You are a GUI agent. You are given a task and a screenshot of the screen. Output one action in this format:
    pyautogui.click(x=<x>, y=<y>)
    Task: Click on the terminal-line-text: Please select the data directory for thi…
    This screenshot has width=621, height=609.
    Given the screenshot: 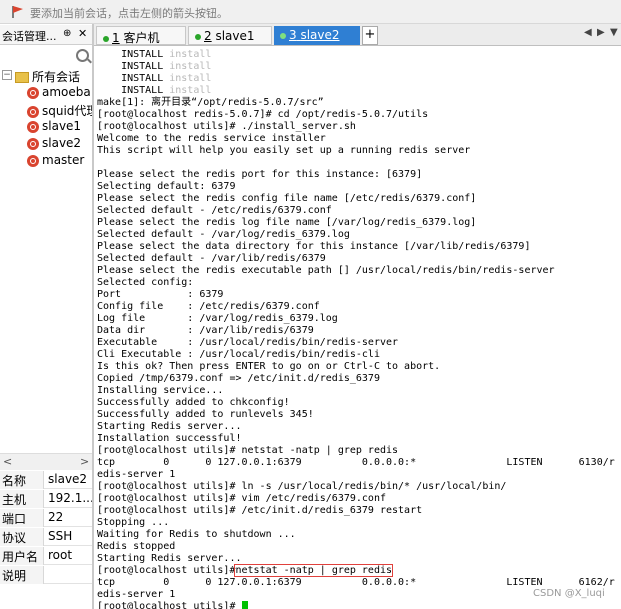 What is the action you would take?
    pyautogui.click(x=314, y=246)
    